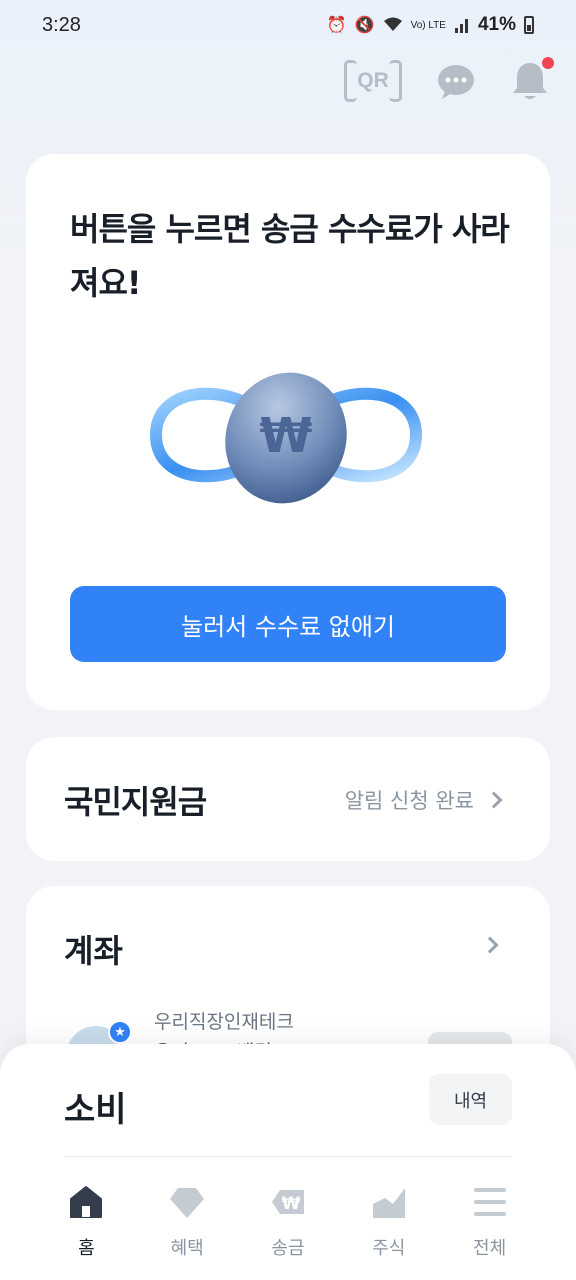  I want to click on tab-label: 혜택, so click(187, 1248).